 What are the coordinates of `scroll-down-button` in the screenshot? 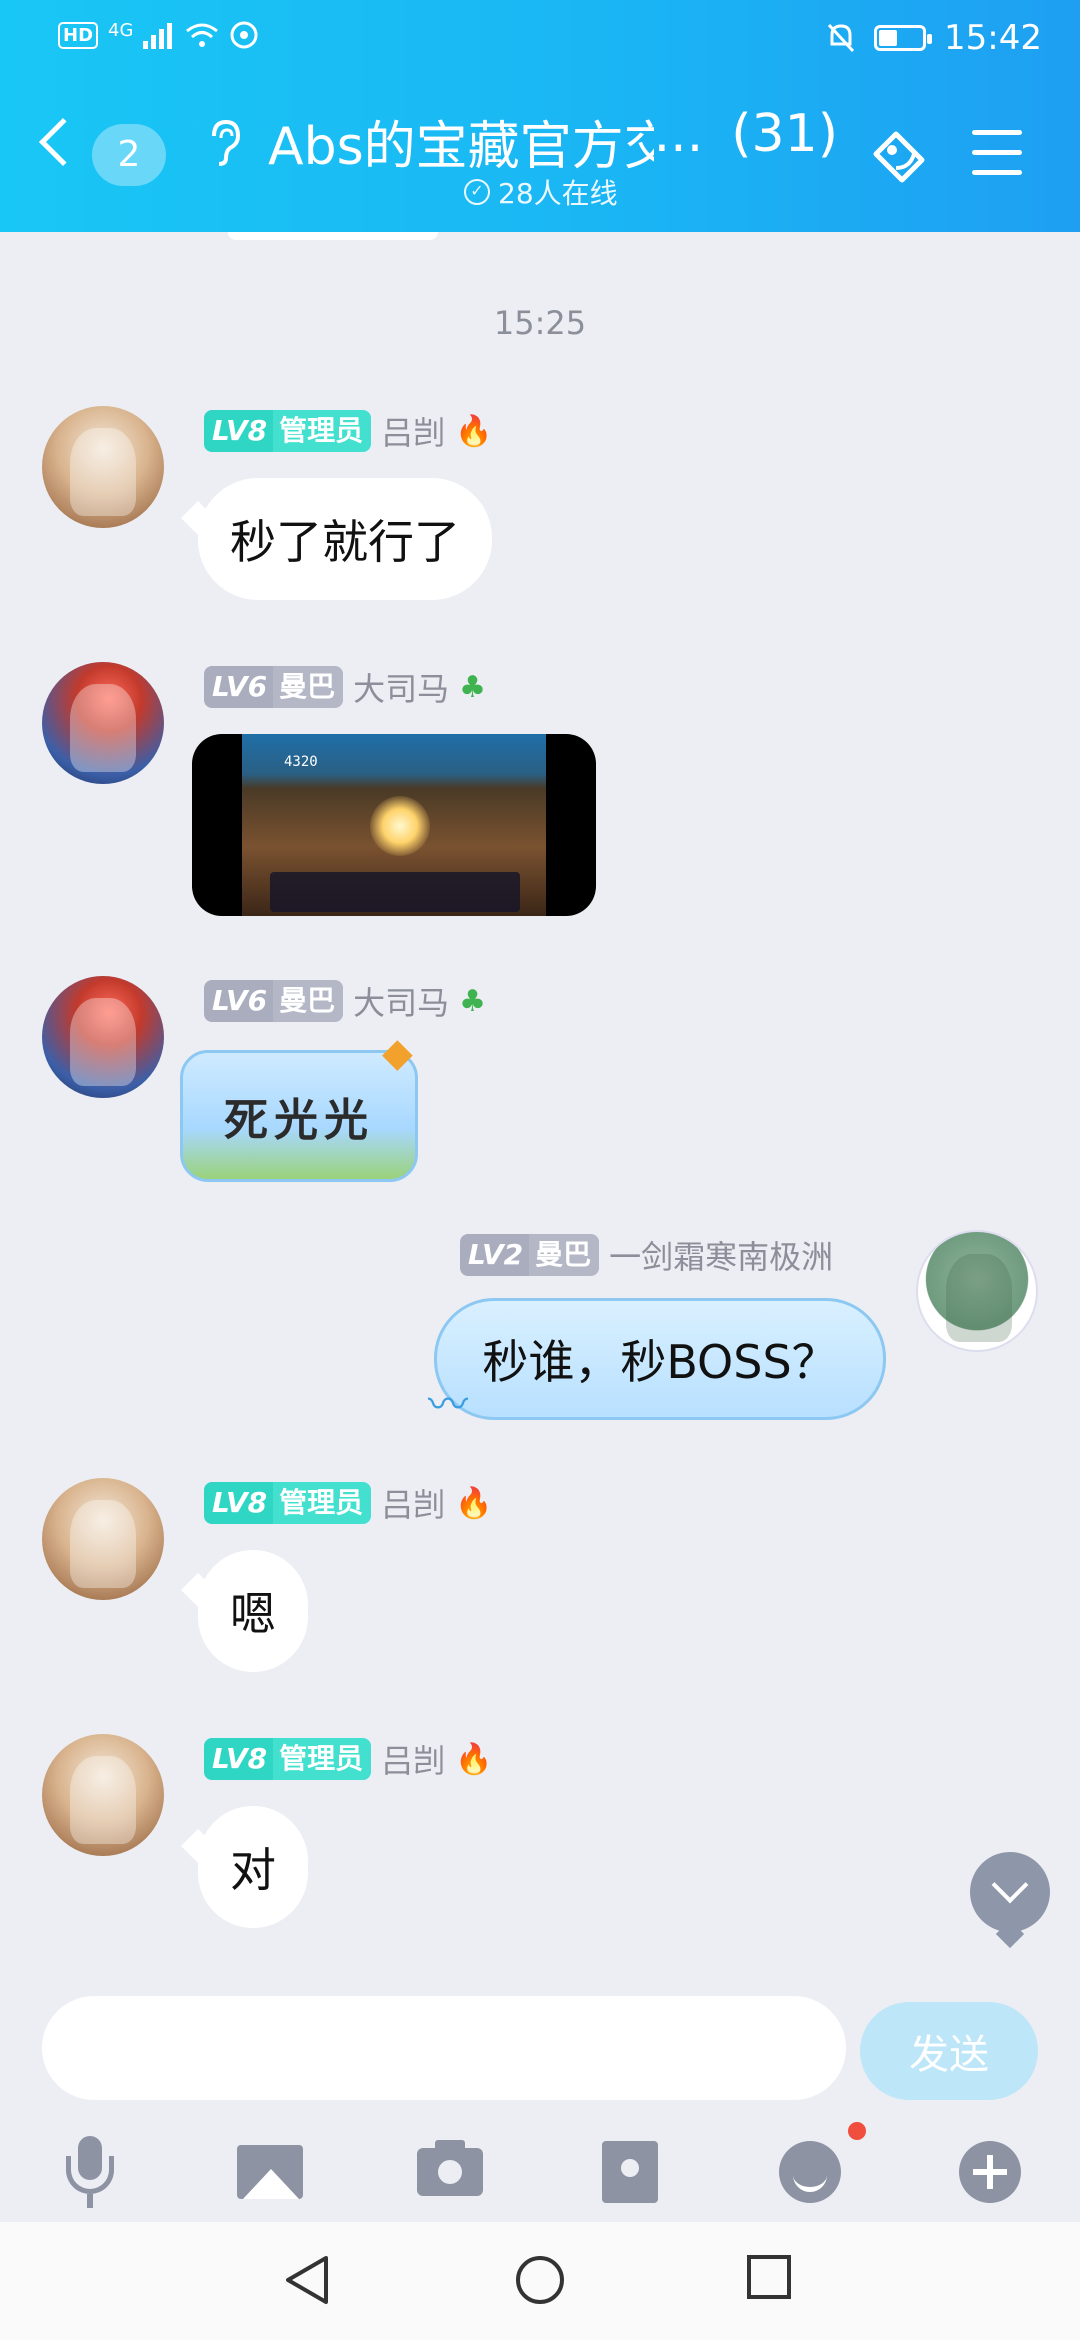 It's located at (1010, 1892).